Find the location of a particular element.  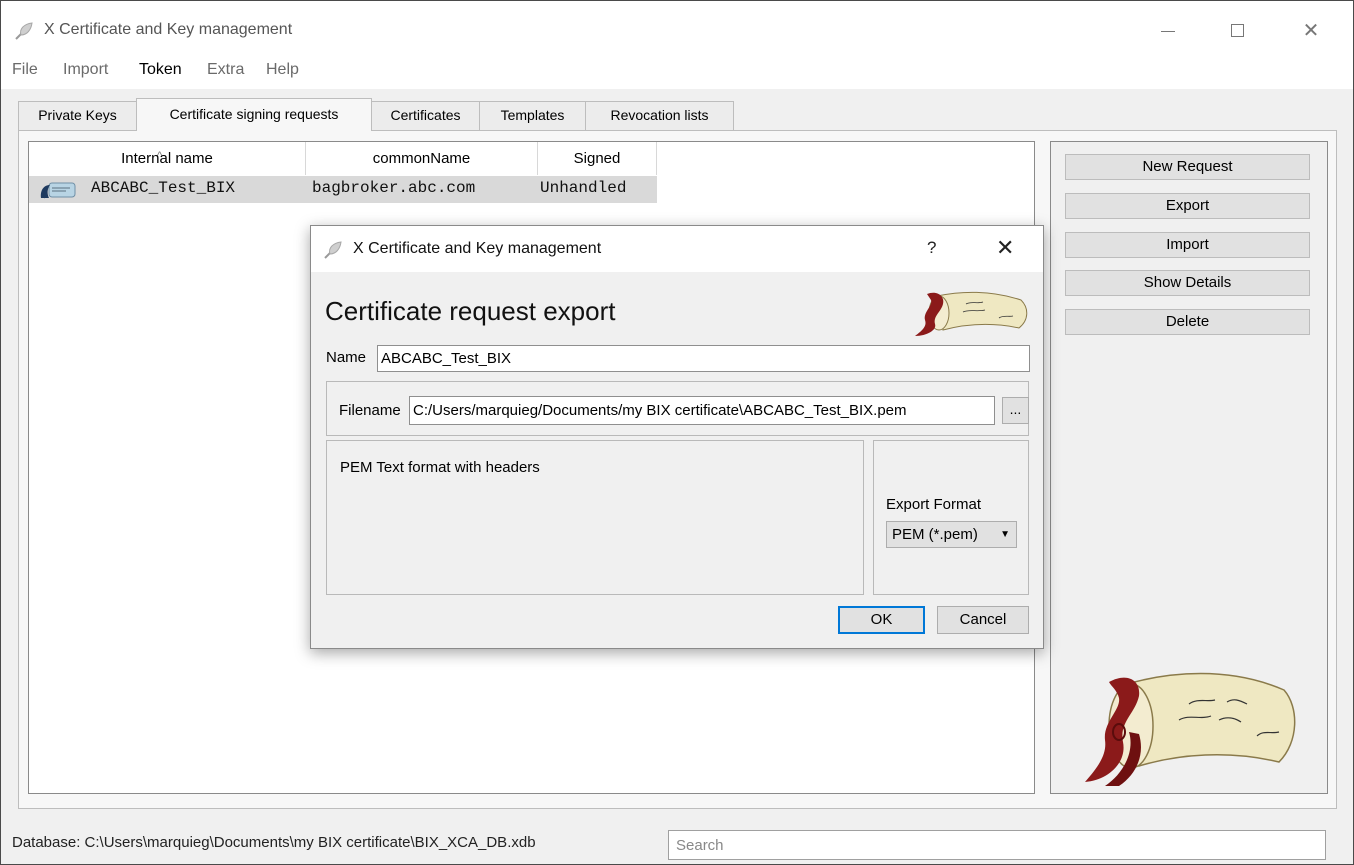

dialog-title-bar: X Certificate and Key management ? ✕ is located at coordinates (677, 249).